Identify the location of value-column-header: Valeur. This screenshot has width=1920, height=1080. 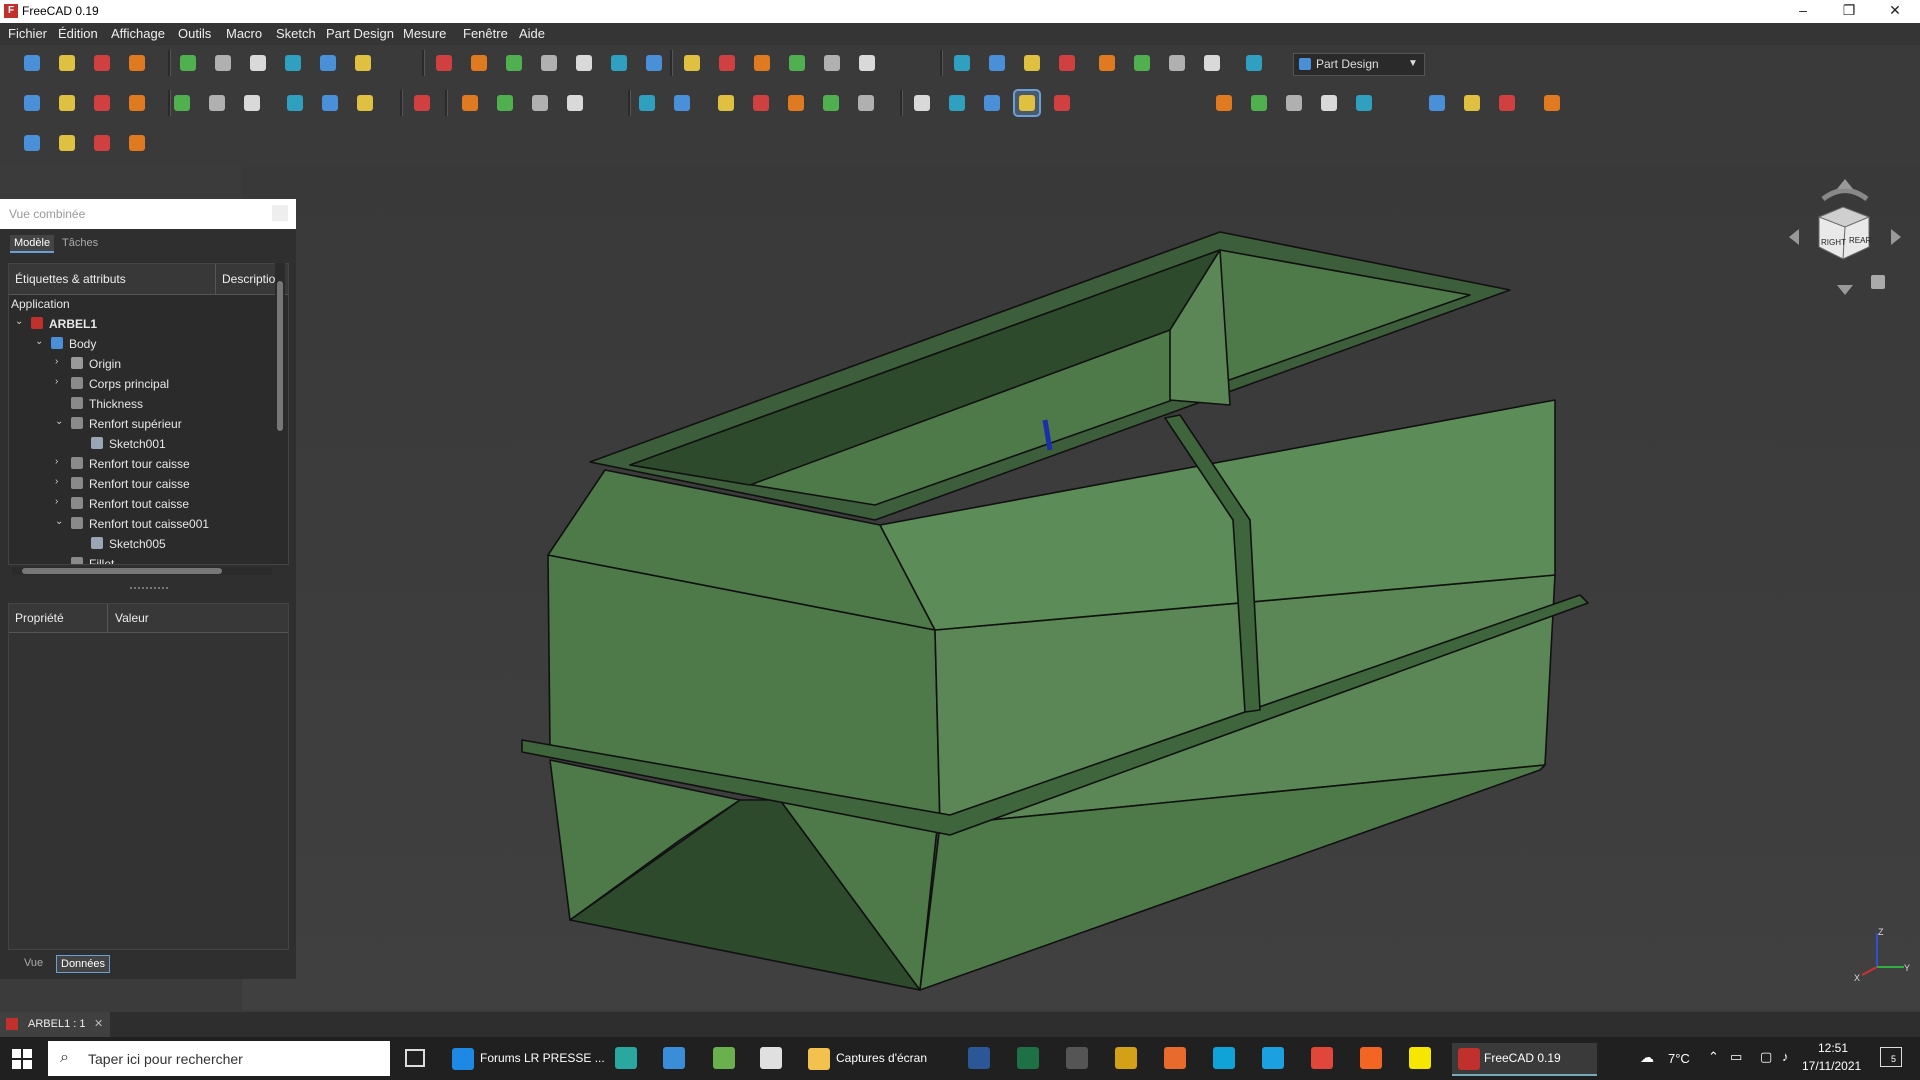
(132, 618).